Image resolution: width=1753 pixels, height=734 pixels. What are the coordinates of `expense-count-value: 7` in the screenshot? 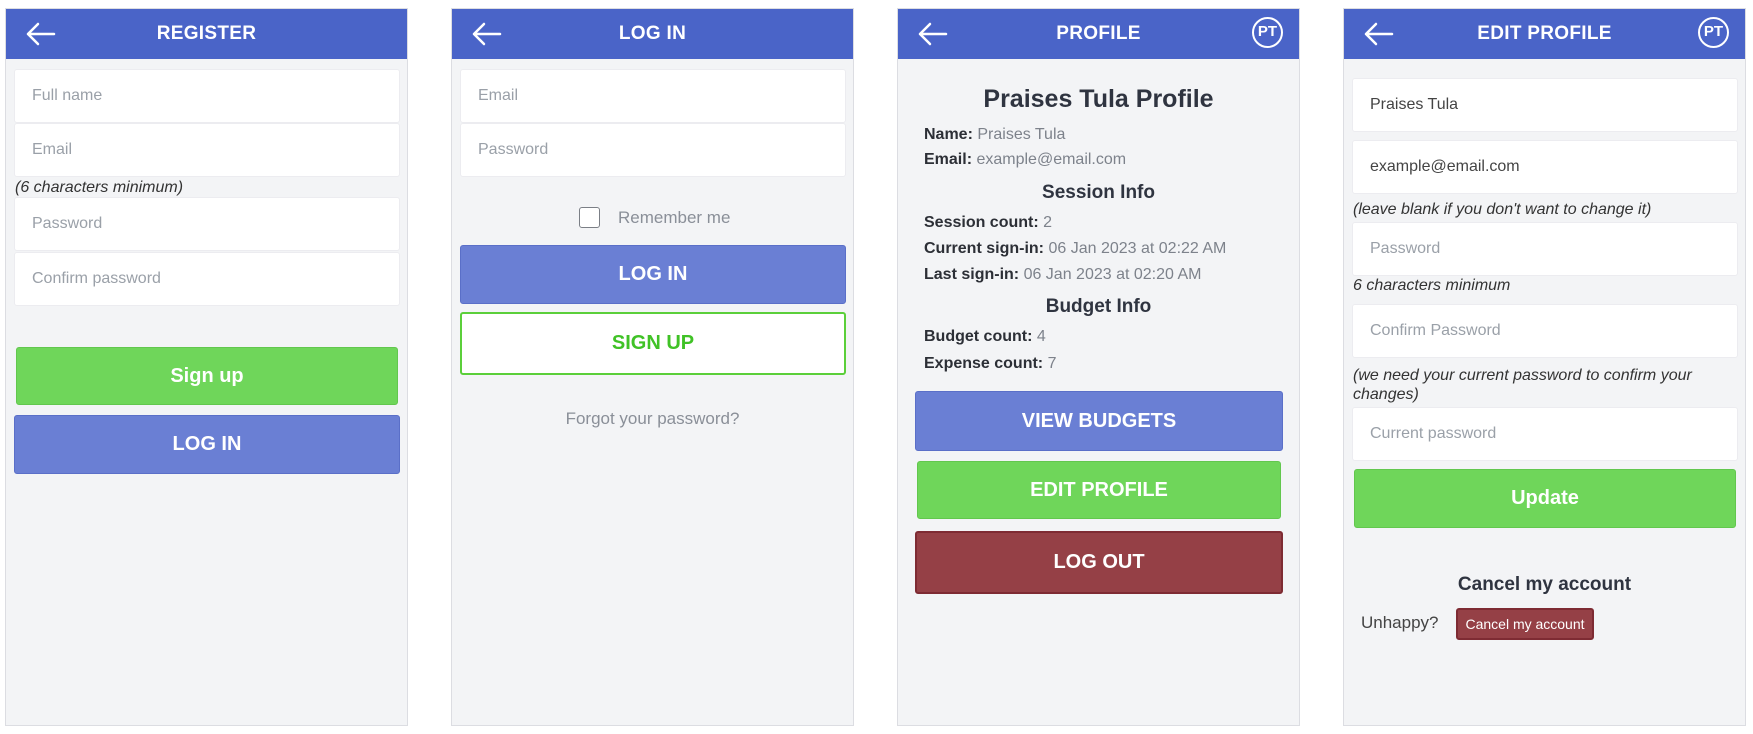 It's located at (1052, 363).